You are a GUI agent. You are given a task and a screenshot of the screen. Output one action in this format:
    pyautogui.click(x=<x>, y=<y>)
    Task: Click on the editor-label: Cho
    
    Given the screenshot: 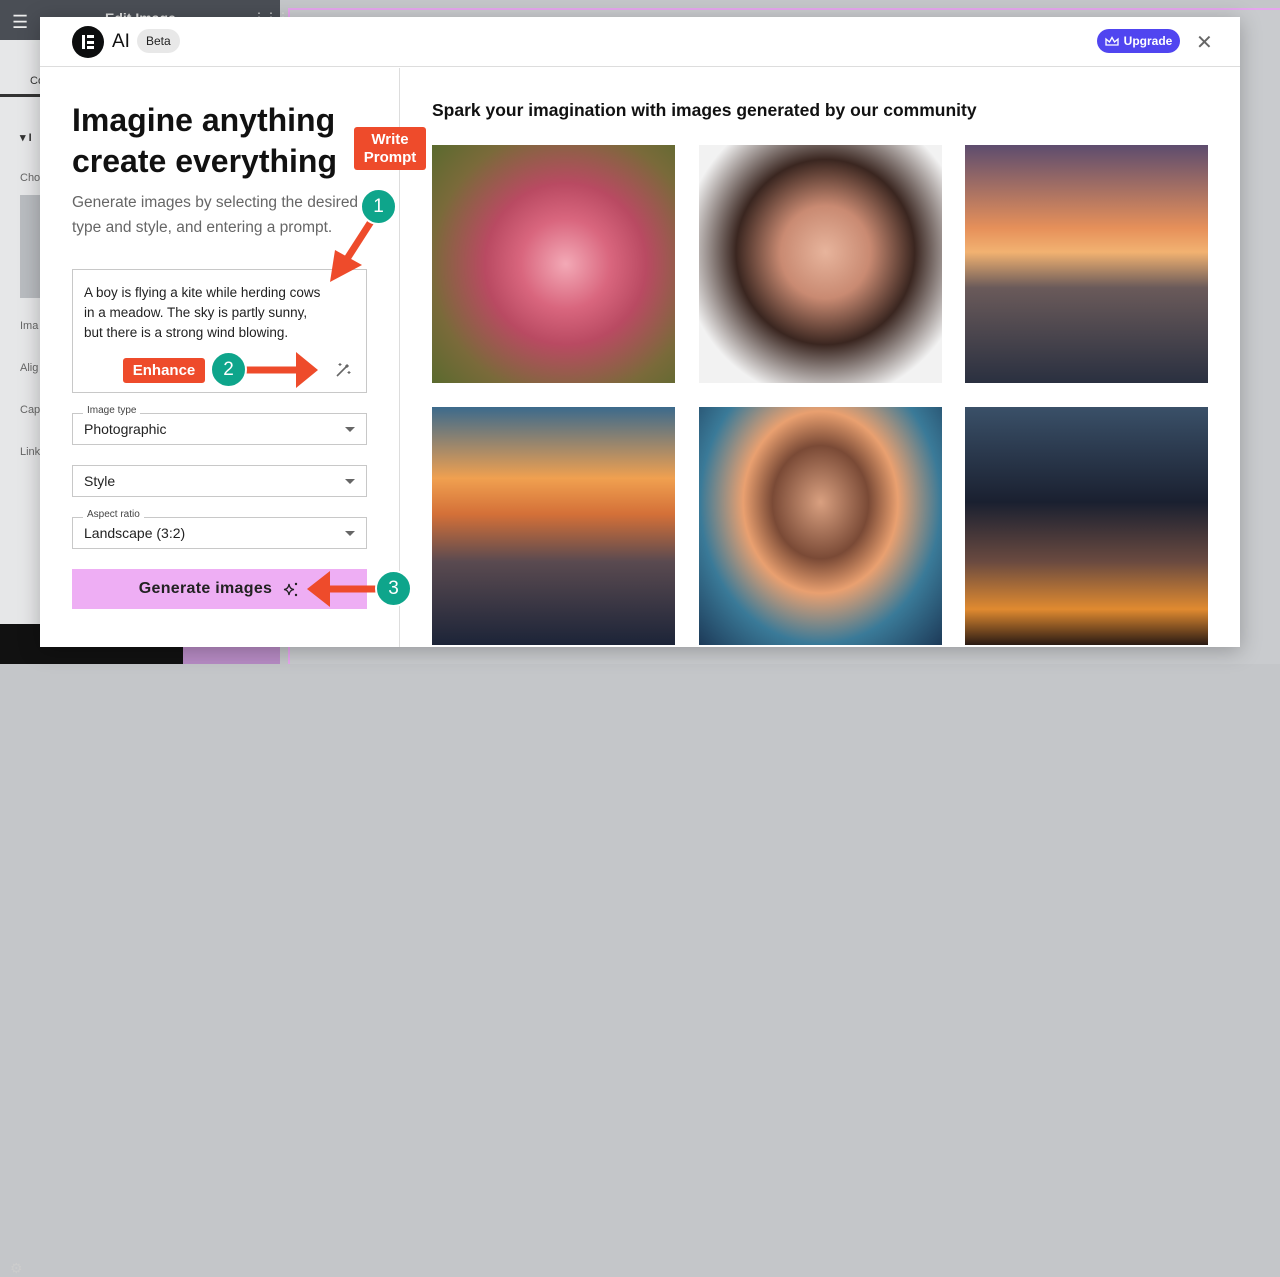 What is the action you would take?
    pyautogui.click(x=30, y=178)
    